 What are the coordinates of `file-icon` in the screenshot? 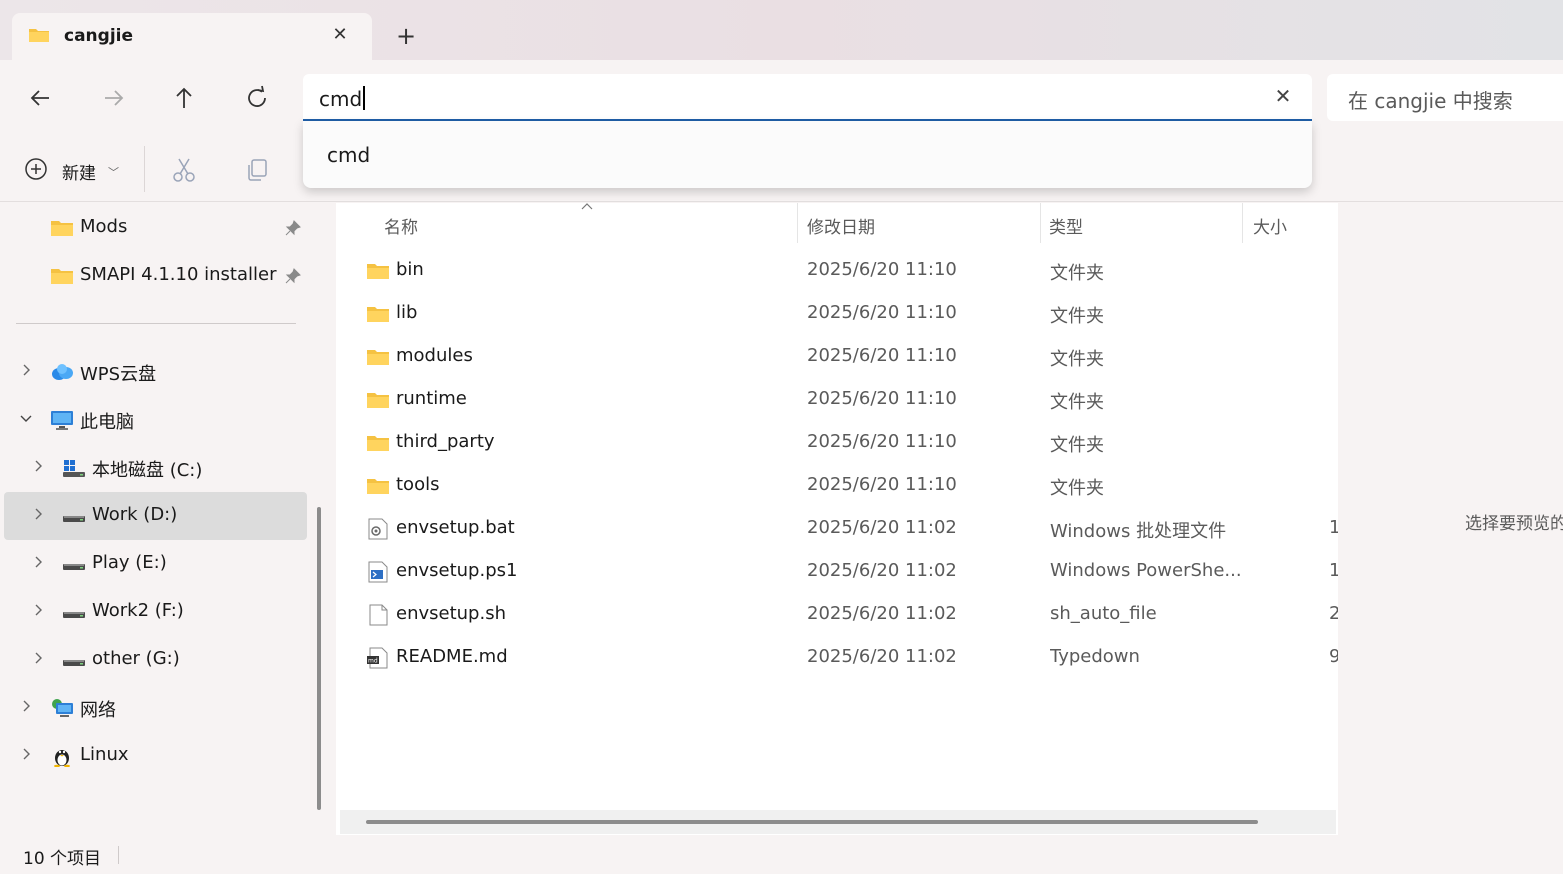 It's located at (378, 615).